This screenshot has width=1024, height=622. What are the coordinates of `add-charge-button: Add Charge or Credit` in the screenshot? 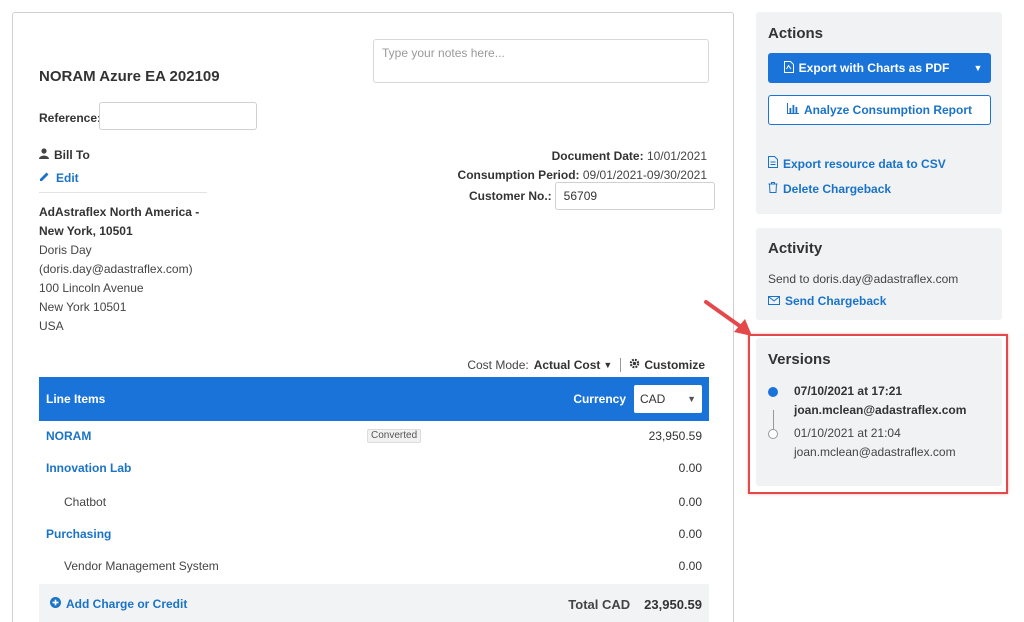 It's located at (309, 604).